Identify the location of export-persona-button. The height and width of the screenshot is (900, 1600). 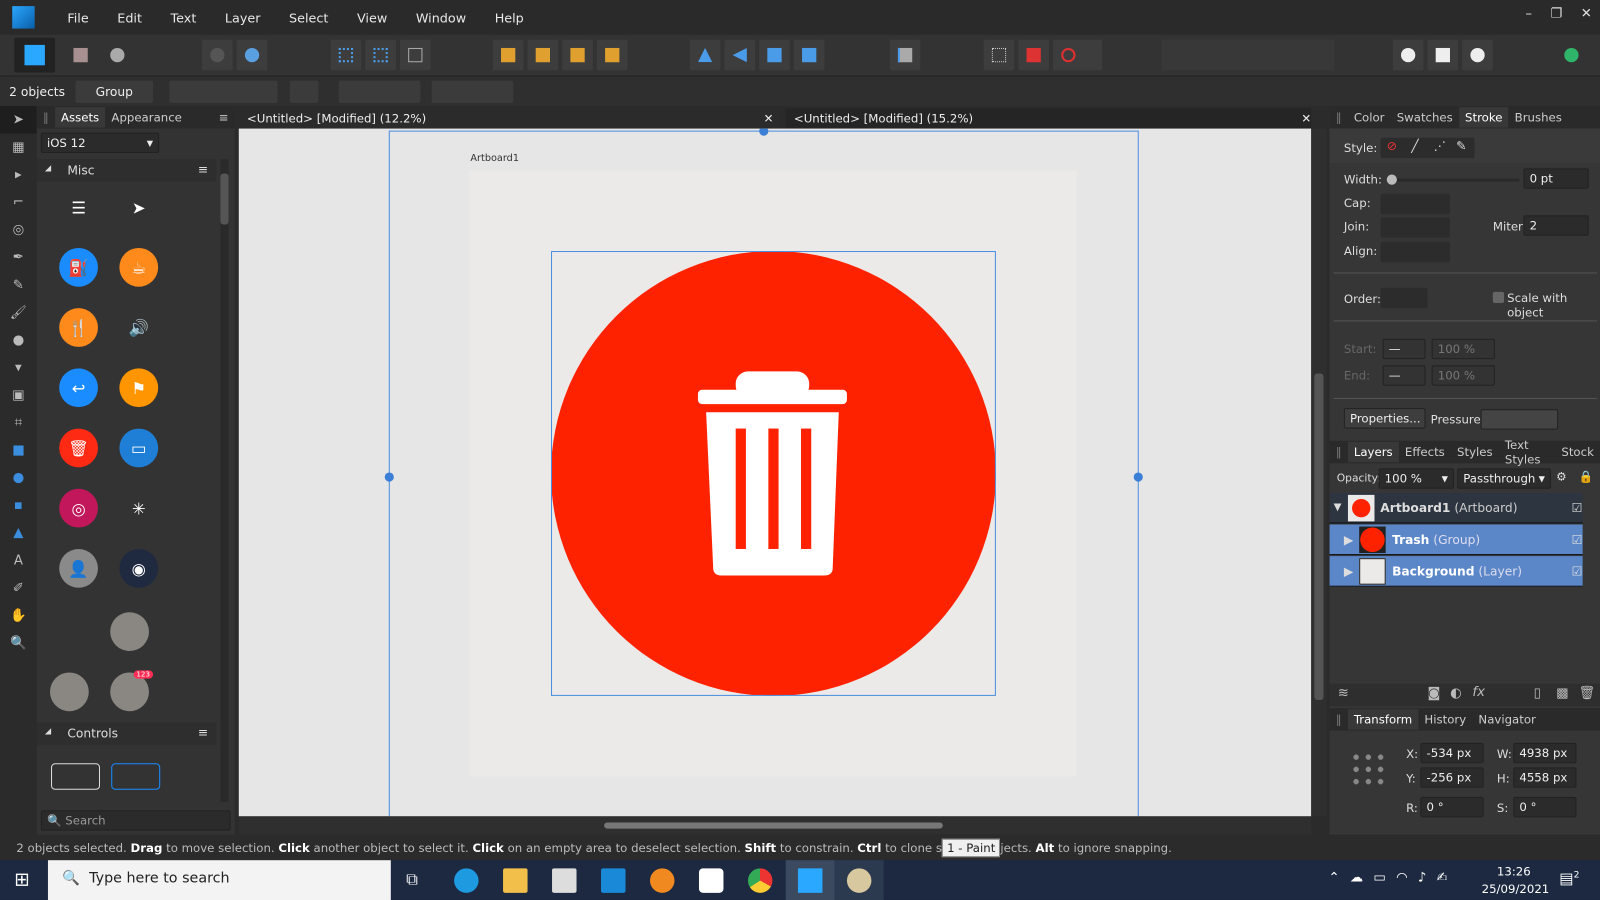
(117, 55).